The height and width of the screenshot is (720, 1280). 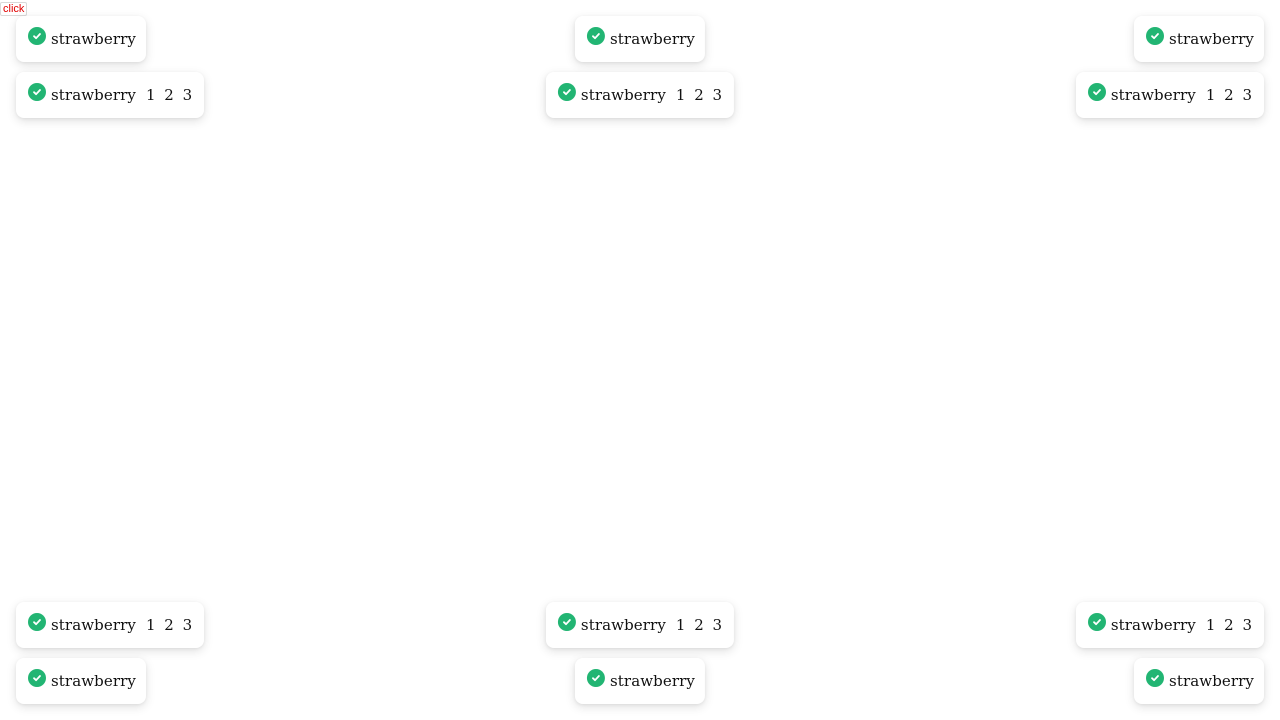 What do you see at coordinates (110, 653) in the screenshot?
I see `bottom-left-toast-stack: strawberry 1 2 3 strawberry` at bounding box center [110, 653].